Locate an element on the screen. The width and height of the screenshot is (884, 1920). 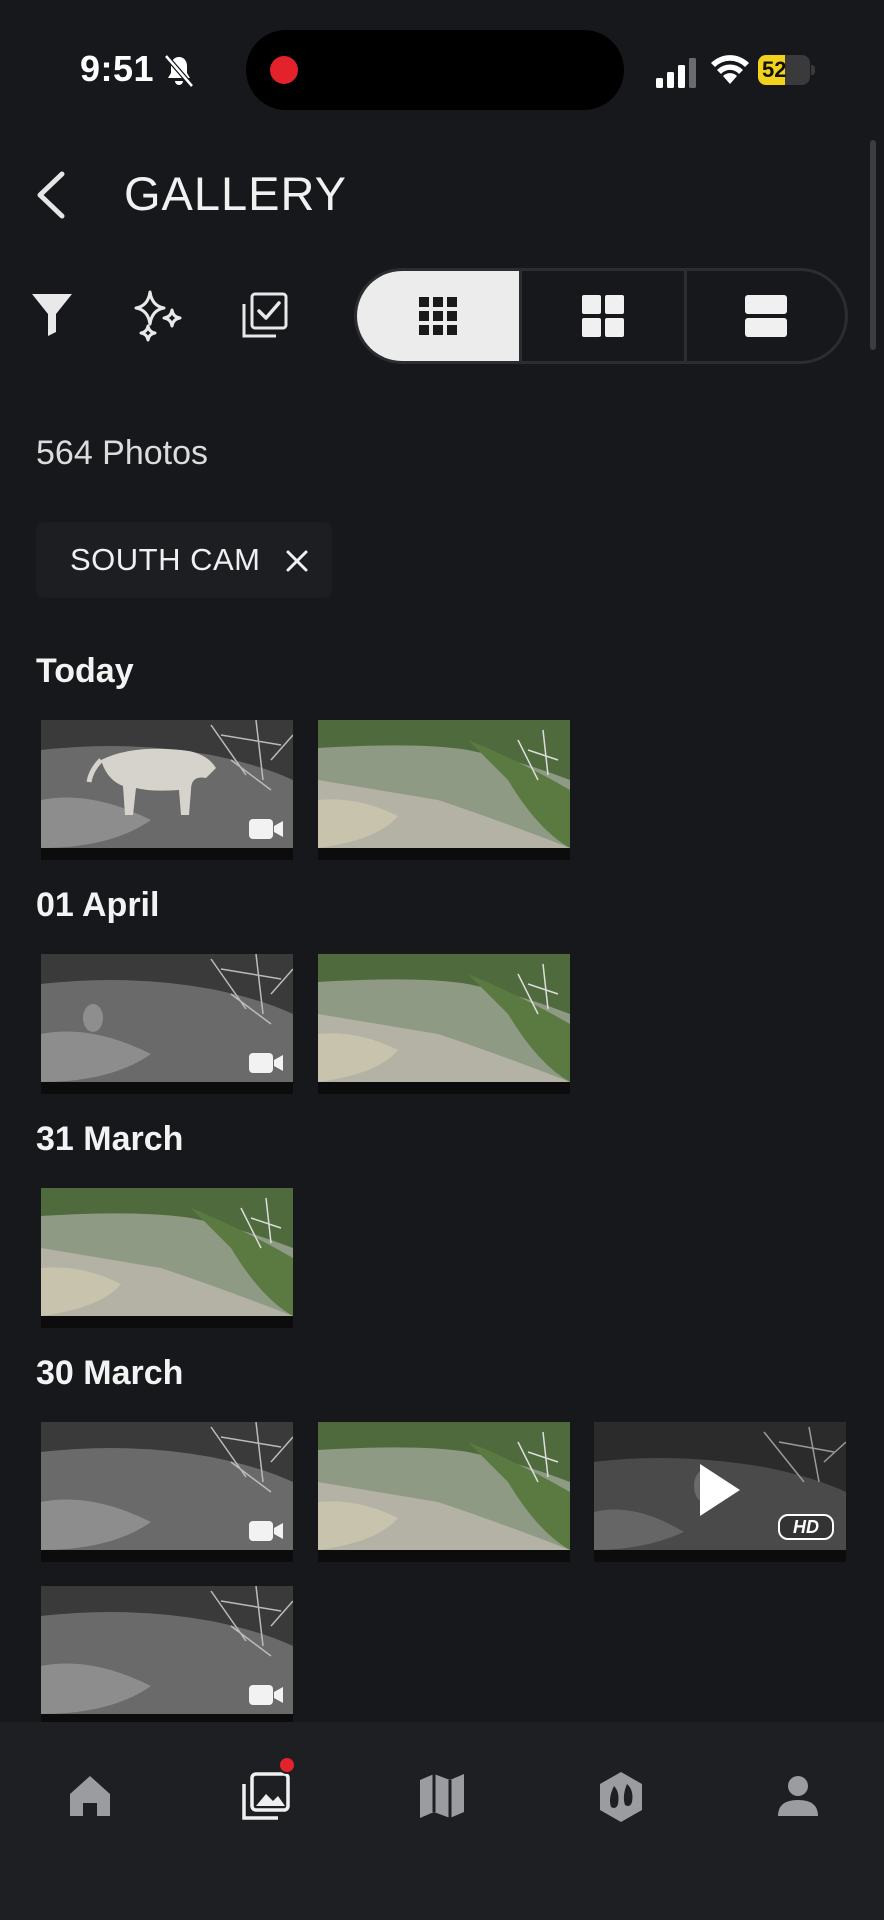
grid-3x3-icon is located at coordinates (438, 316).